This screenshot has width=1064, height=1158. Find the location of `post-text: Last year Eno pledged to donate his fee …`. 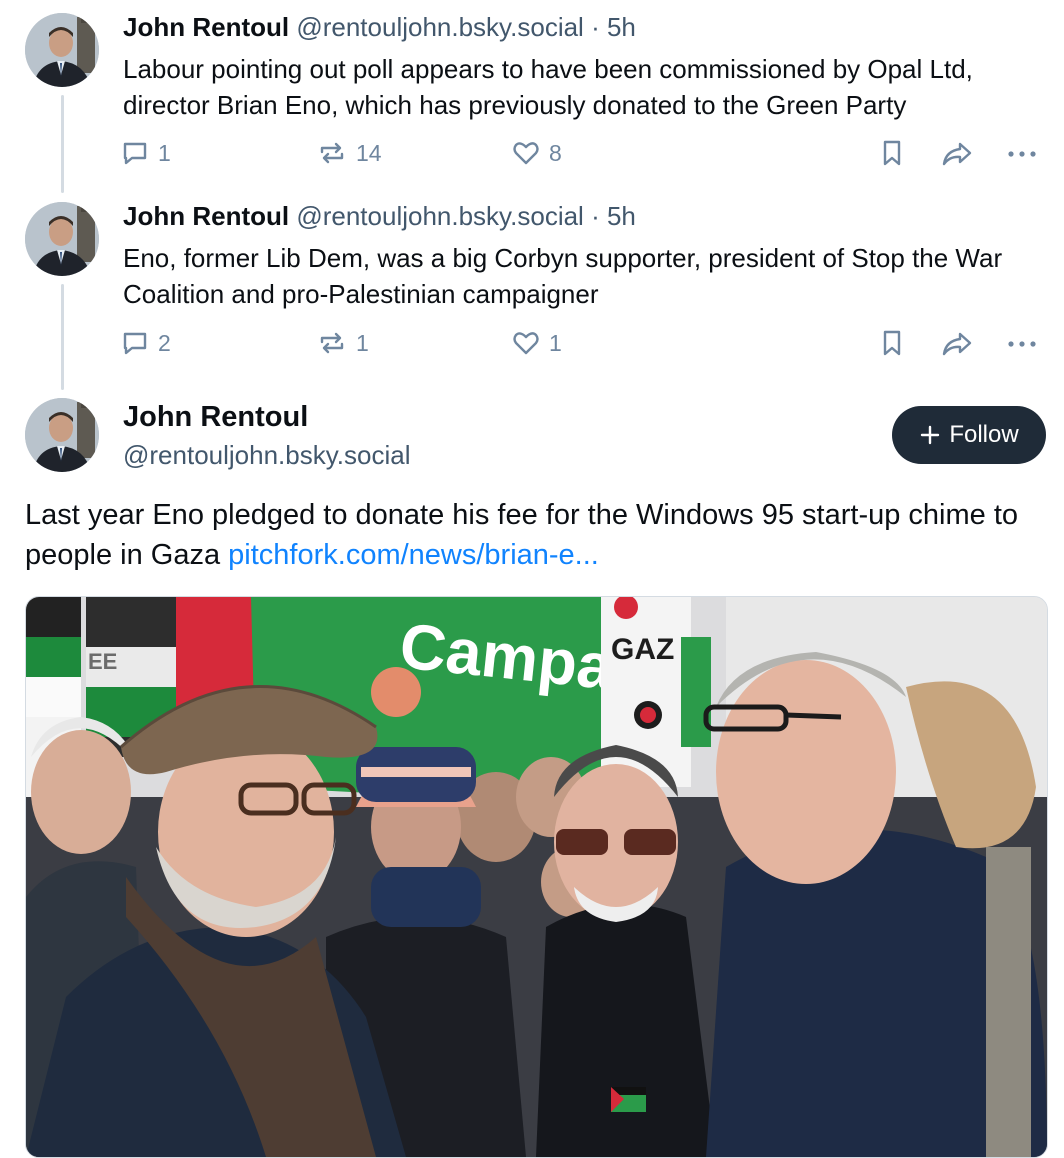

post-text: Last year Eno pledged to donate his fee … is located at coordinates (535, 535).